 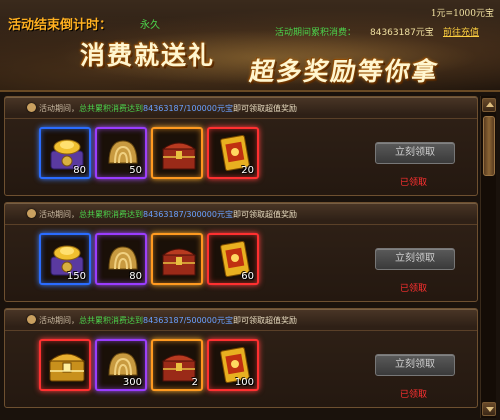 I want to click on item-quantity: 100, so click(x=244, y=382).